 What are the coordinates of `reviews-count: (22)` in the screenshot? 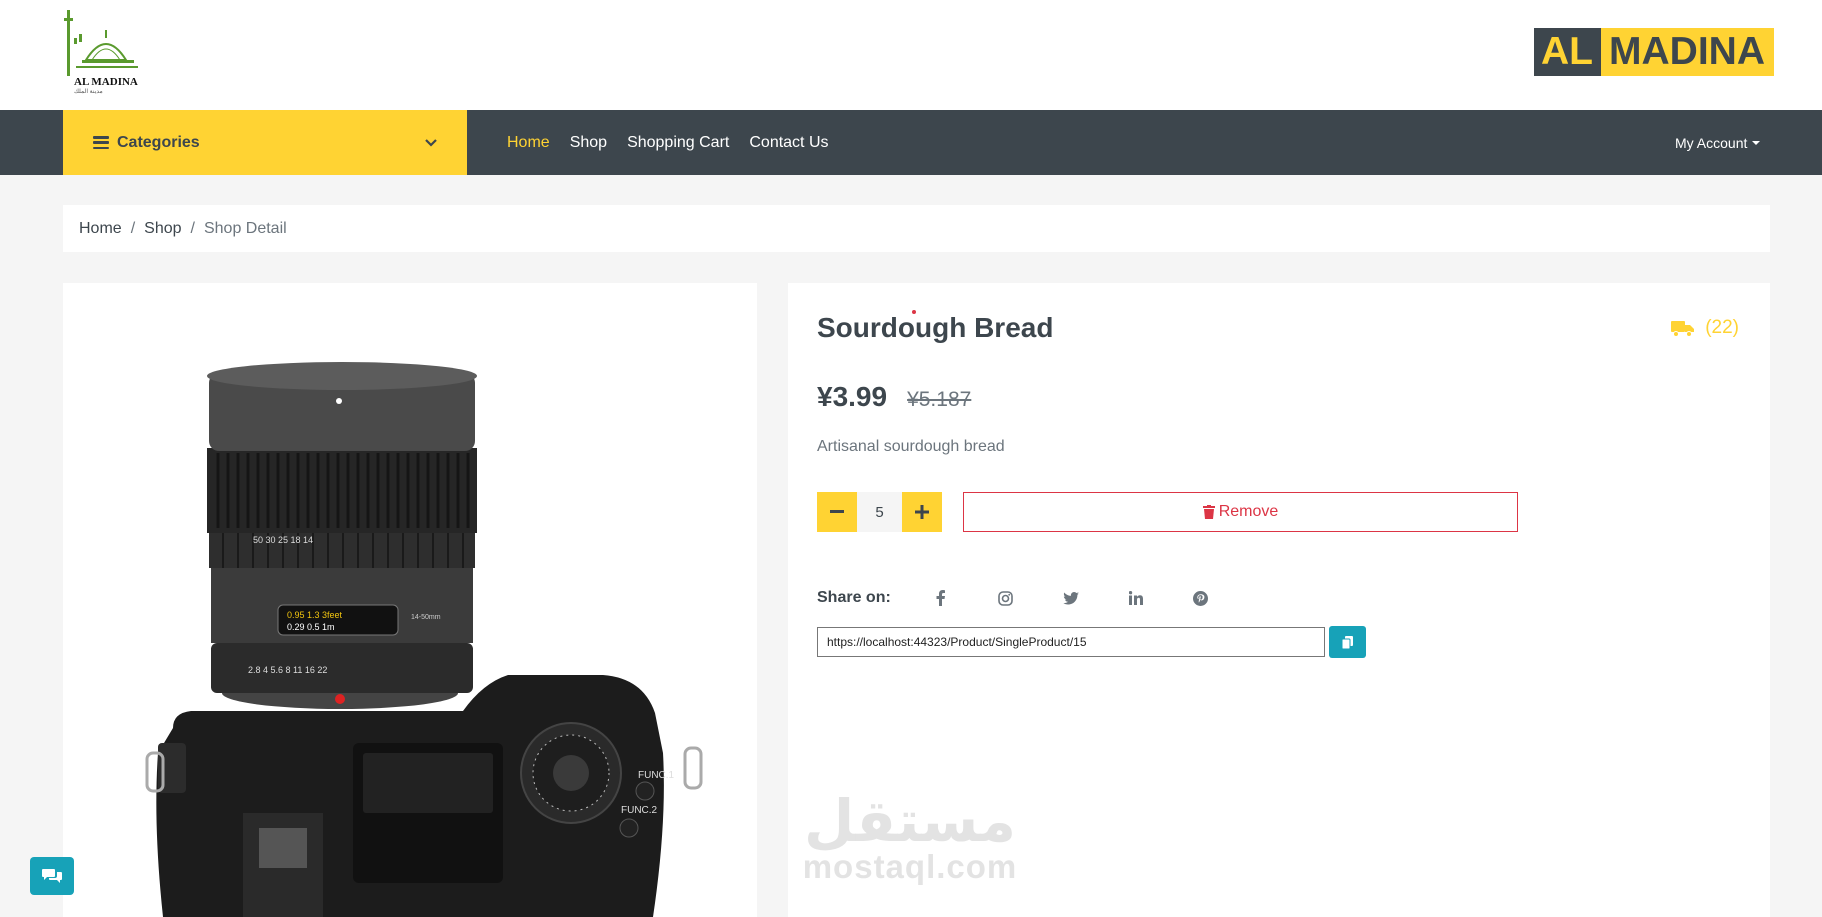 It's located at (1722, 327).